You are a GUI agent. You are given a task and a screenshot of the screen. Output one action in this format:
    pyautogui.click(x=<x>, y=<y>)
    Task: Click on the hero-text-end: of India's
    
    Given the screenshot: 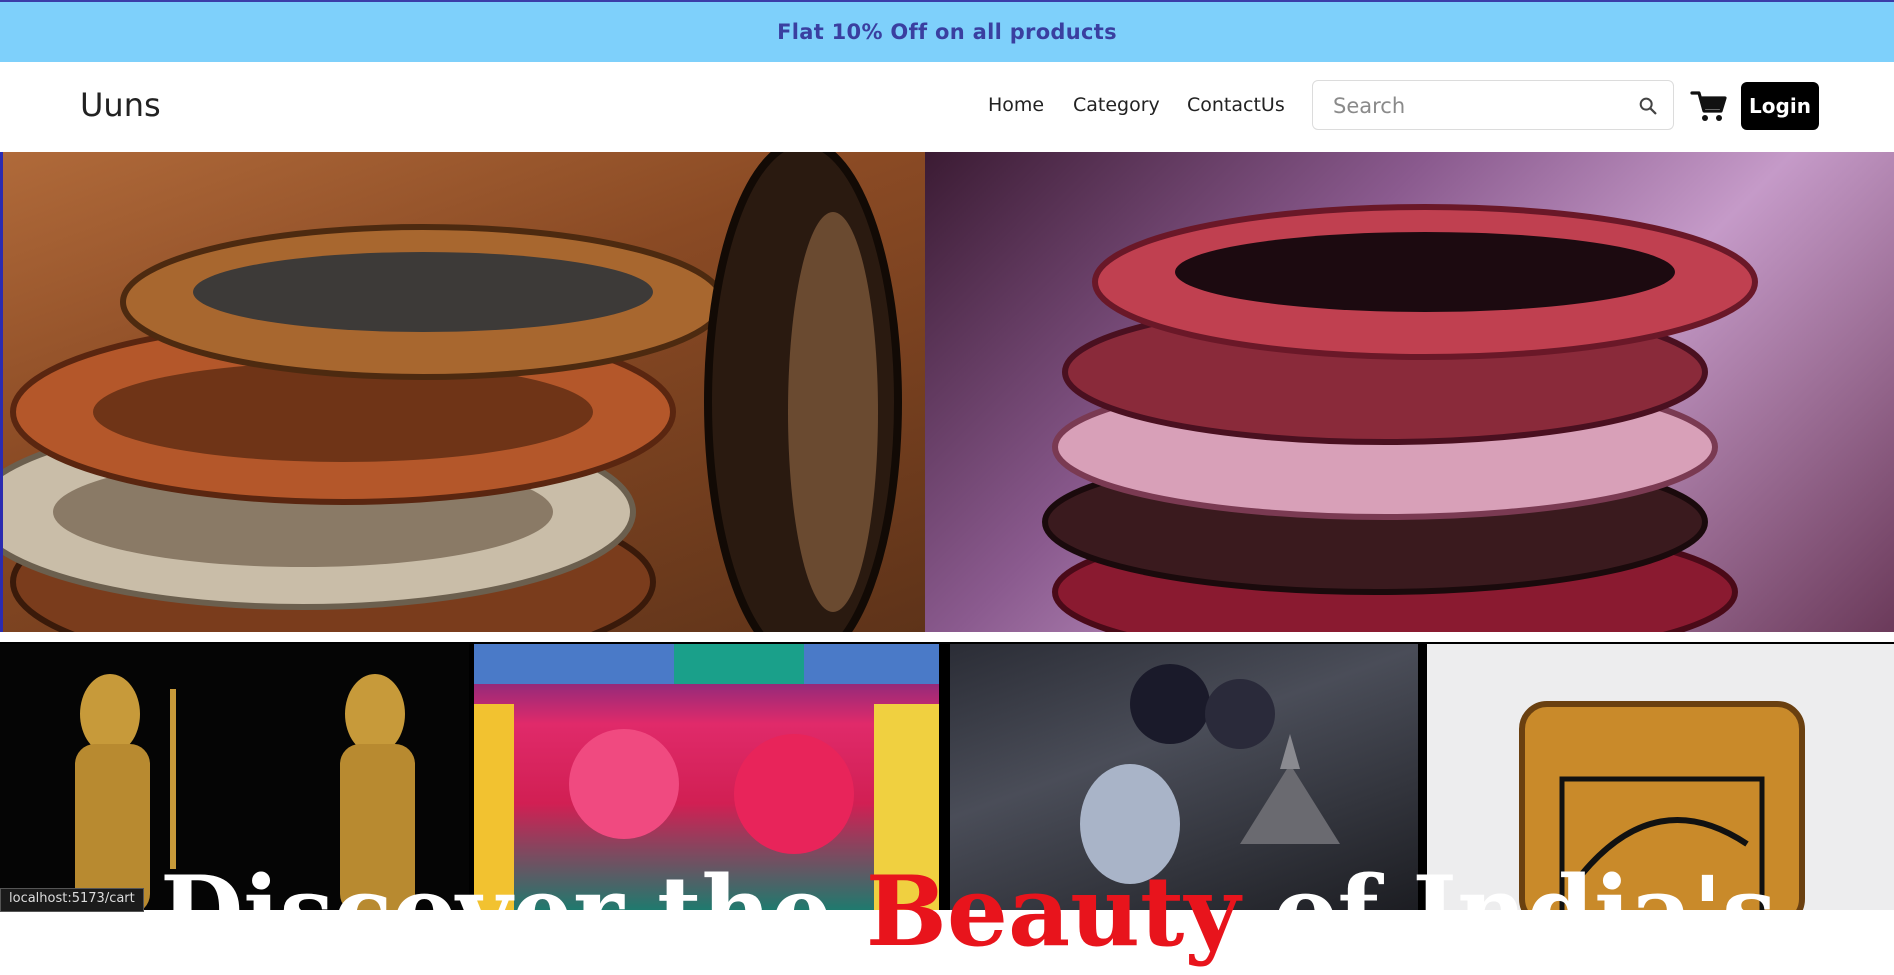 What is the action you would take?
    pyautogui.click(x=1508, y=911)
    